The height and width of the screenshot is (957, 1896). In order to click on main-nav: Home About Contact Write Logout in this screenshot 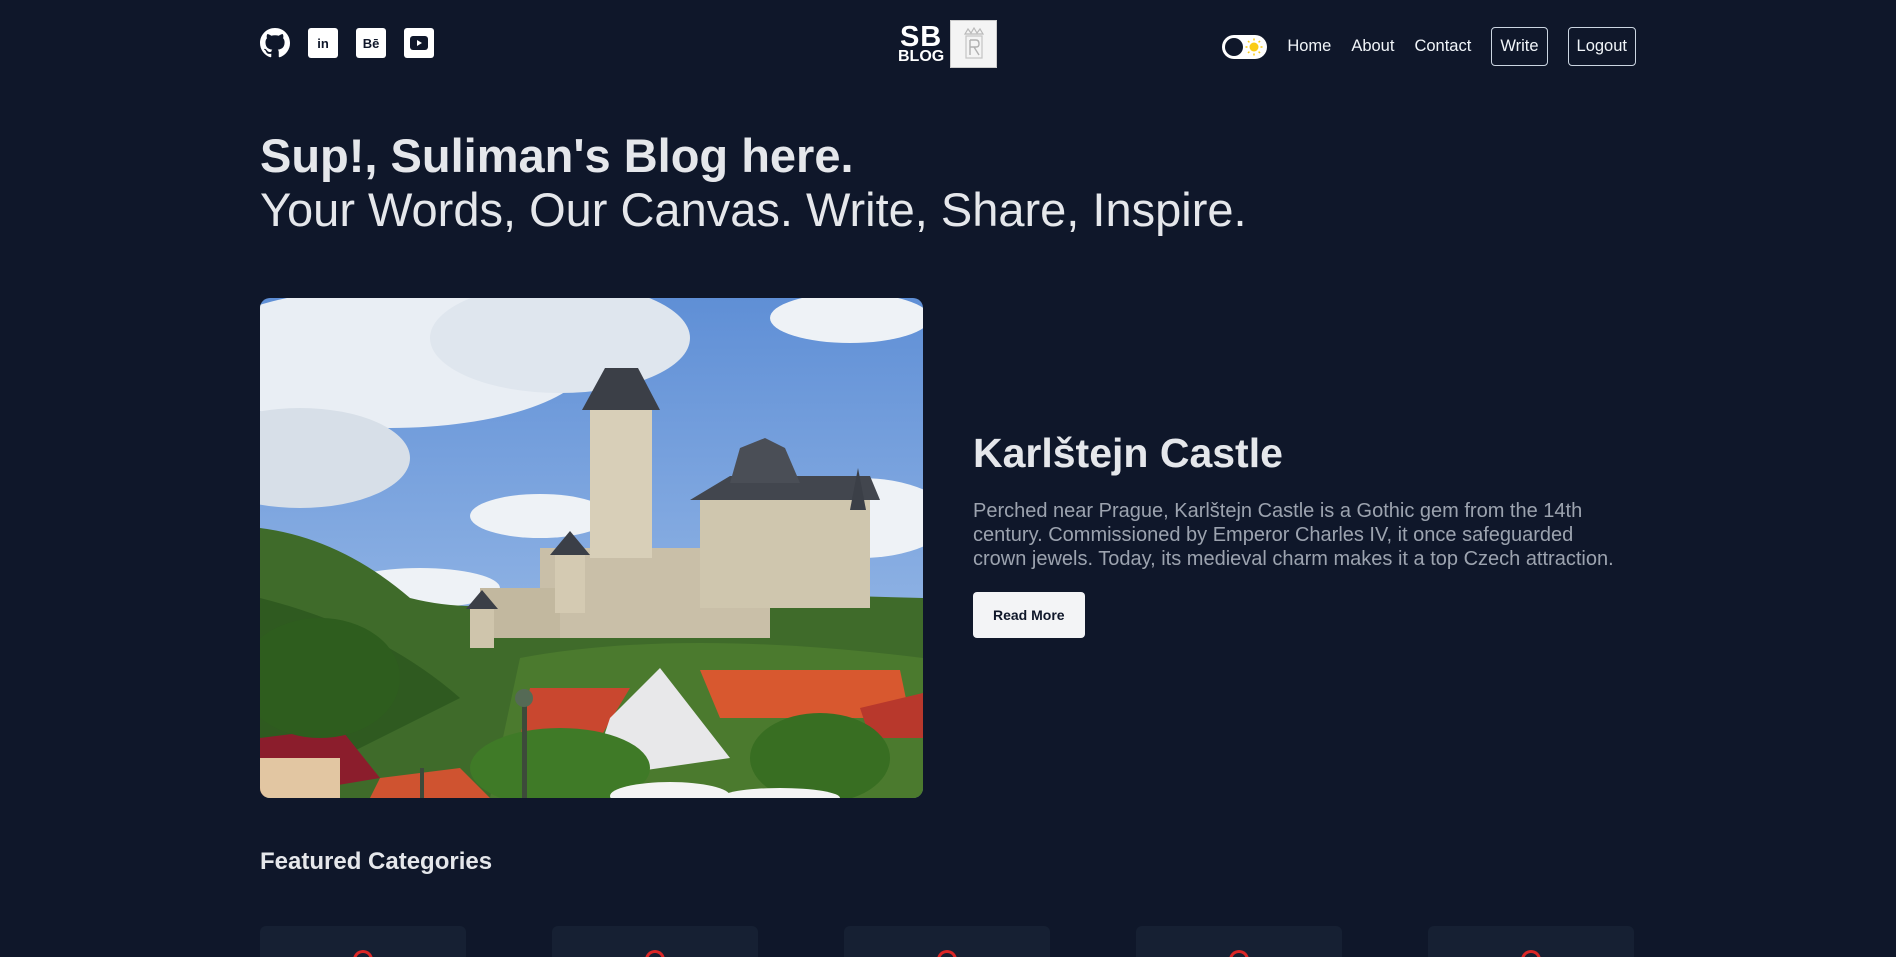, I will do `click(1429, 46)`.